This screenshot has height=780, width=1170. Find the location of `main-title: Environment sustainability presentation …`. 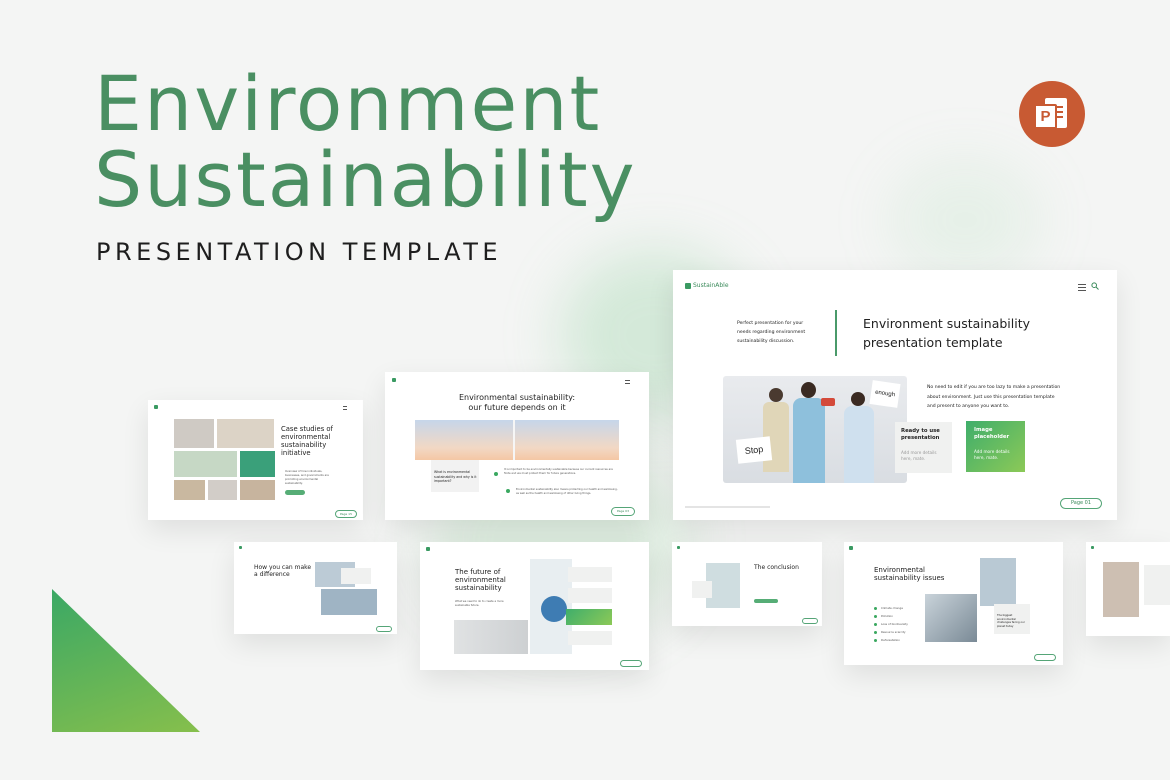

main-title: Environment sustainability presentation … is located at coordinates (947, 333).